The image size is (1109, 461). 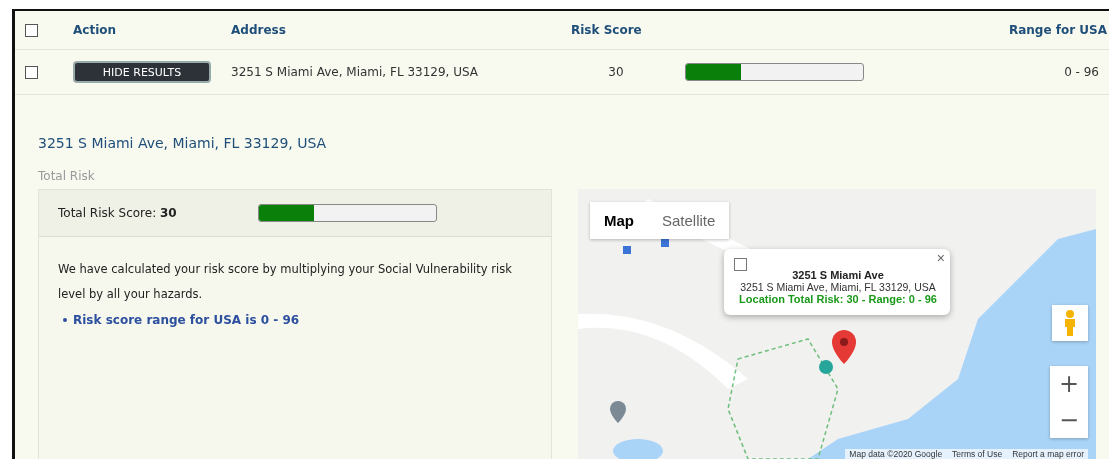 I want to click on hide-results-button: HIDE RESULTS, so click(x=142, y=72).